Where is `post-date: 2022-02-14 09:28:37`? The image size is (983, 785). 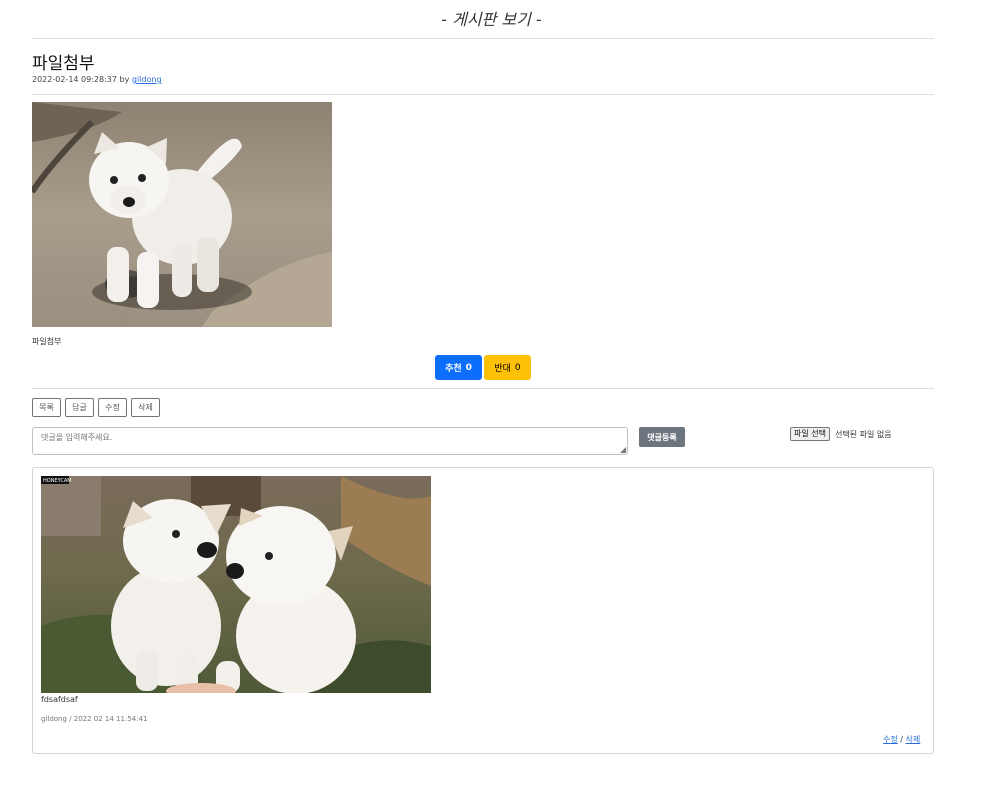
post-date: 2022-02-14 09:28:37 is located at coordinates (74, 79).